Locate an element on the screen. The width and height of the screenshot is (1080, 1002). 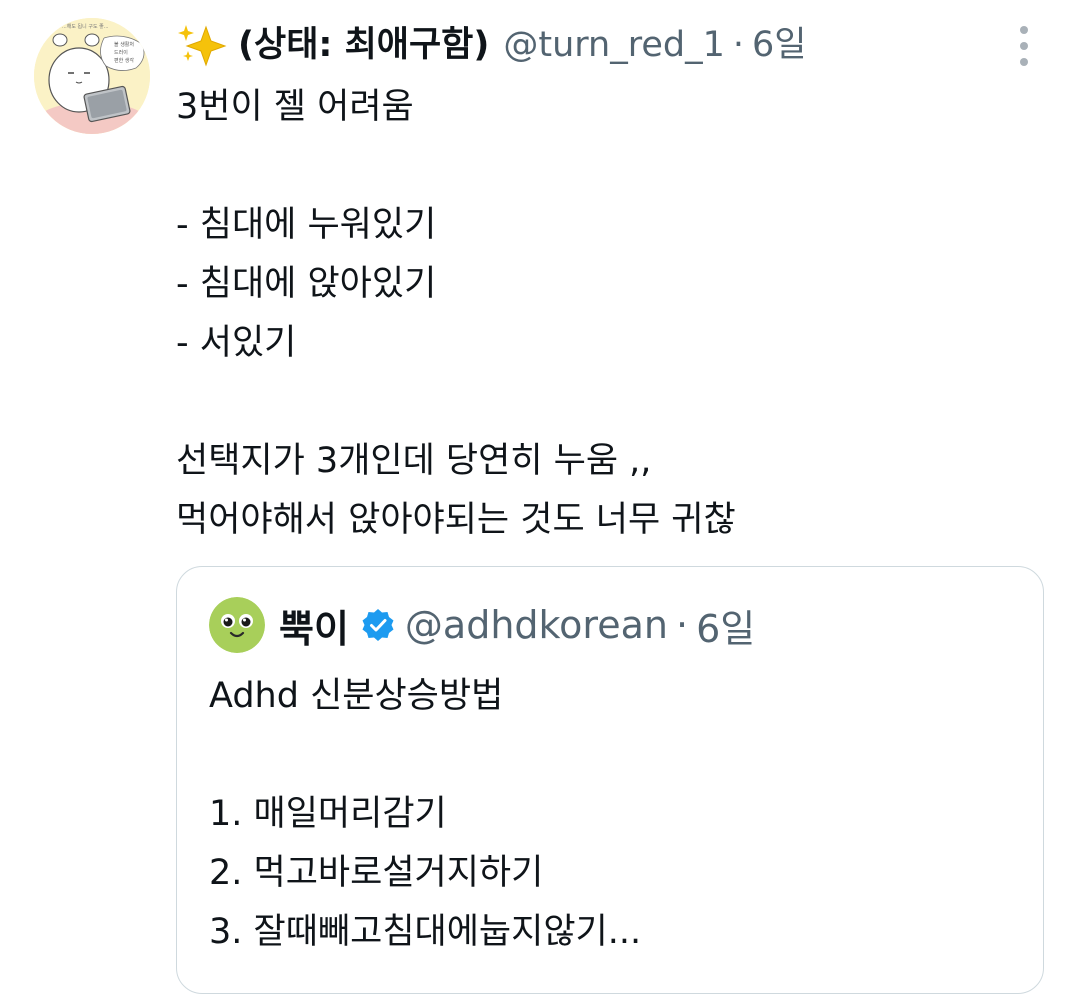
more-options-icon is located at coordinates (1024, 46).